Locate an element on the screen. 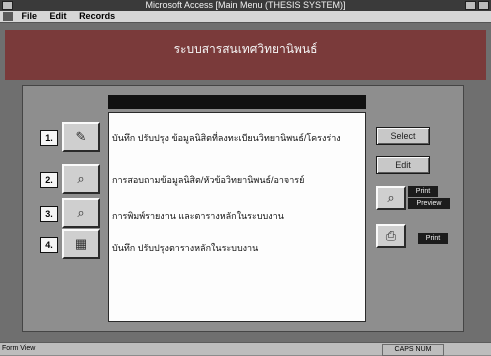  menu-button-1: ✎ is located at coordinates (81, 137).